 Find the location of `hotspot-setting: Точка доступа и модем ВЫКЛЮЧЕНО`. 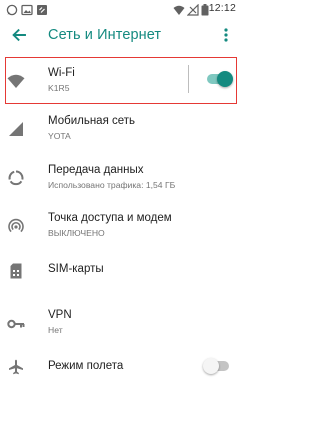

hotspot-setting: Точка доступа и модем ВЫКЛЮЧЕНО is located at coordinates (121, 227).